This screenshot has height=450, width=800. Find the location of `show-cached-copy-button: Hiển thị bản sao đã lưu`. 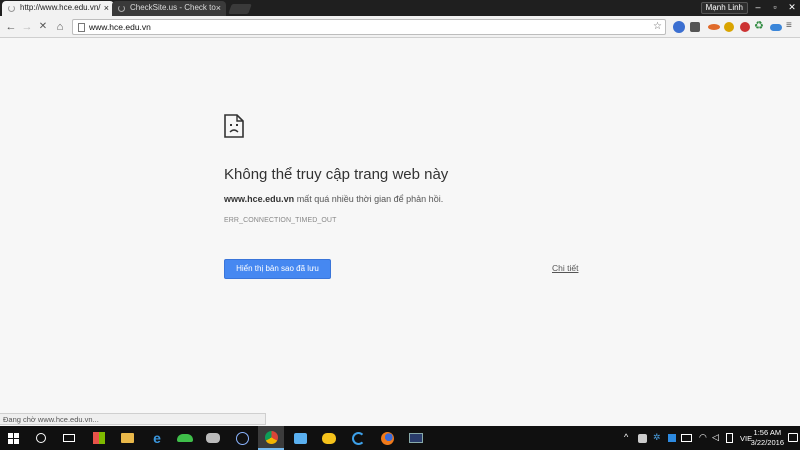

show-cached-copy-button: Hiển thị bản sao đã lưu is located at coordinates (277, 269).